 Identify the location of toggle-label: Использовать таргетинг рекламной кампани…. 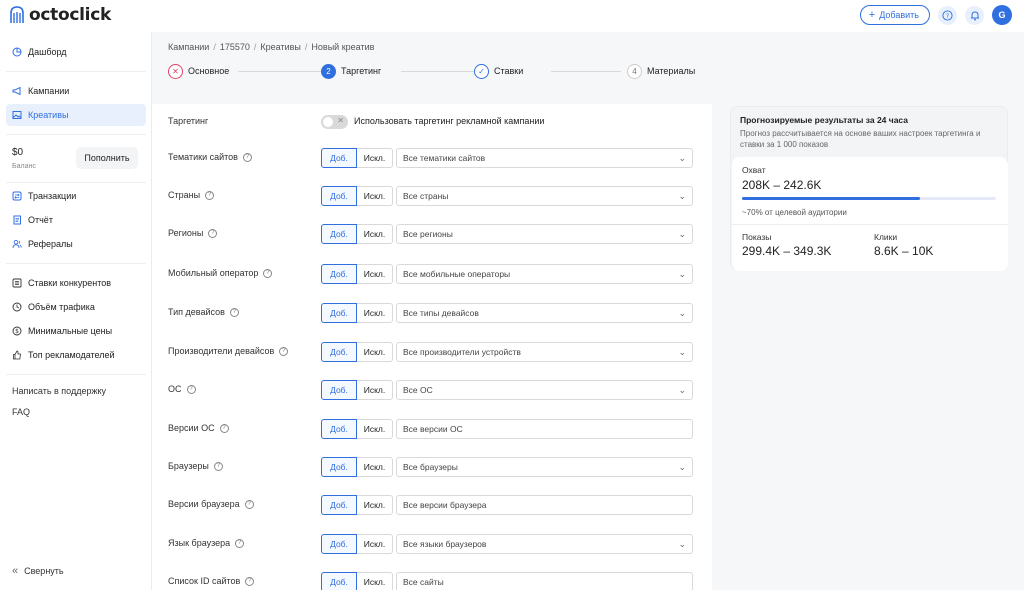
(449, 121).